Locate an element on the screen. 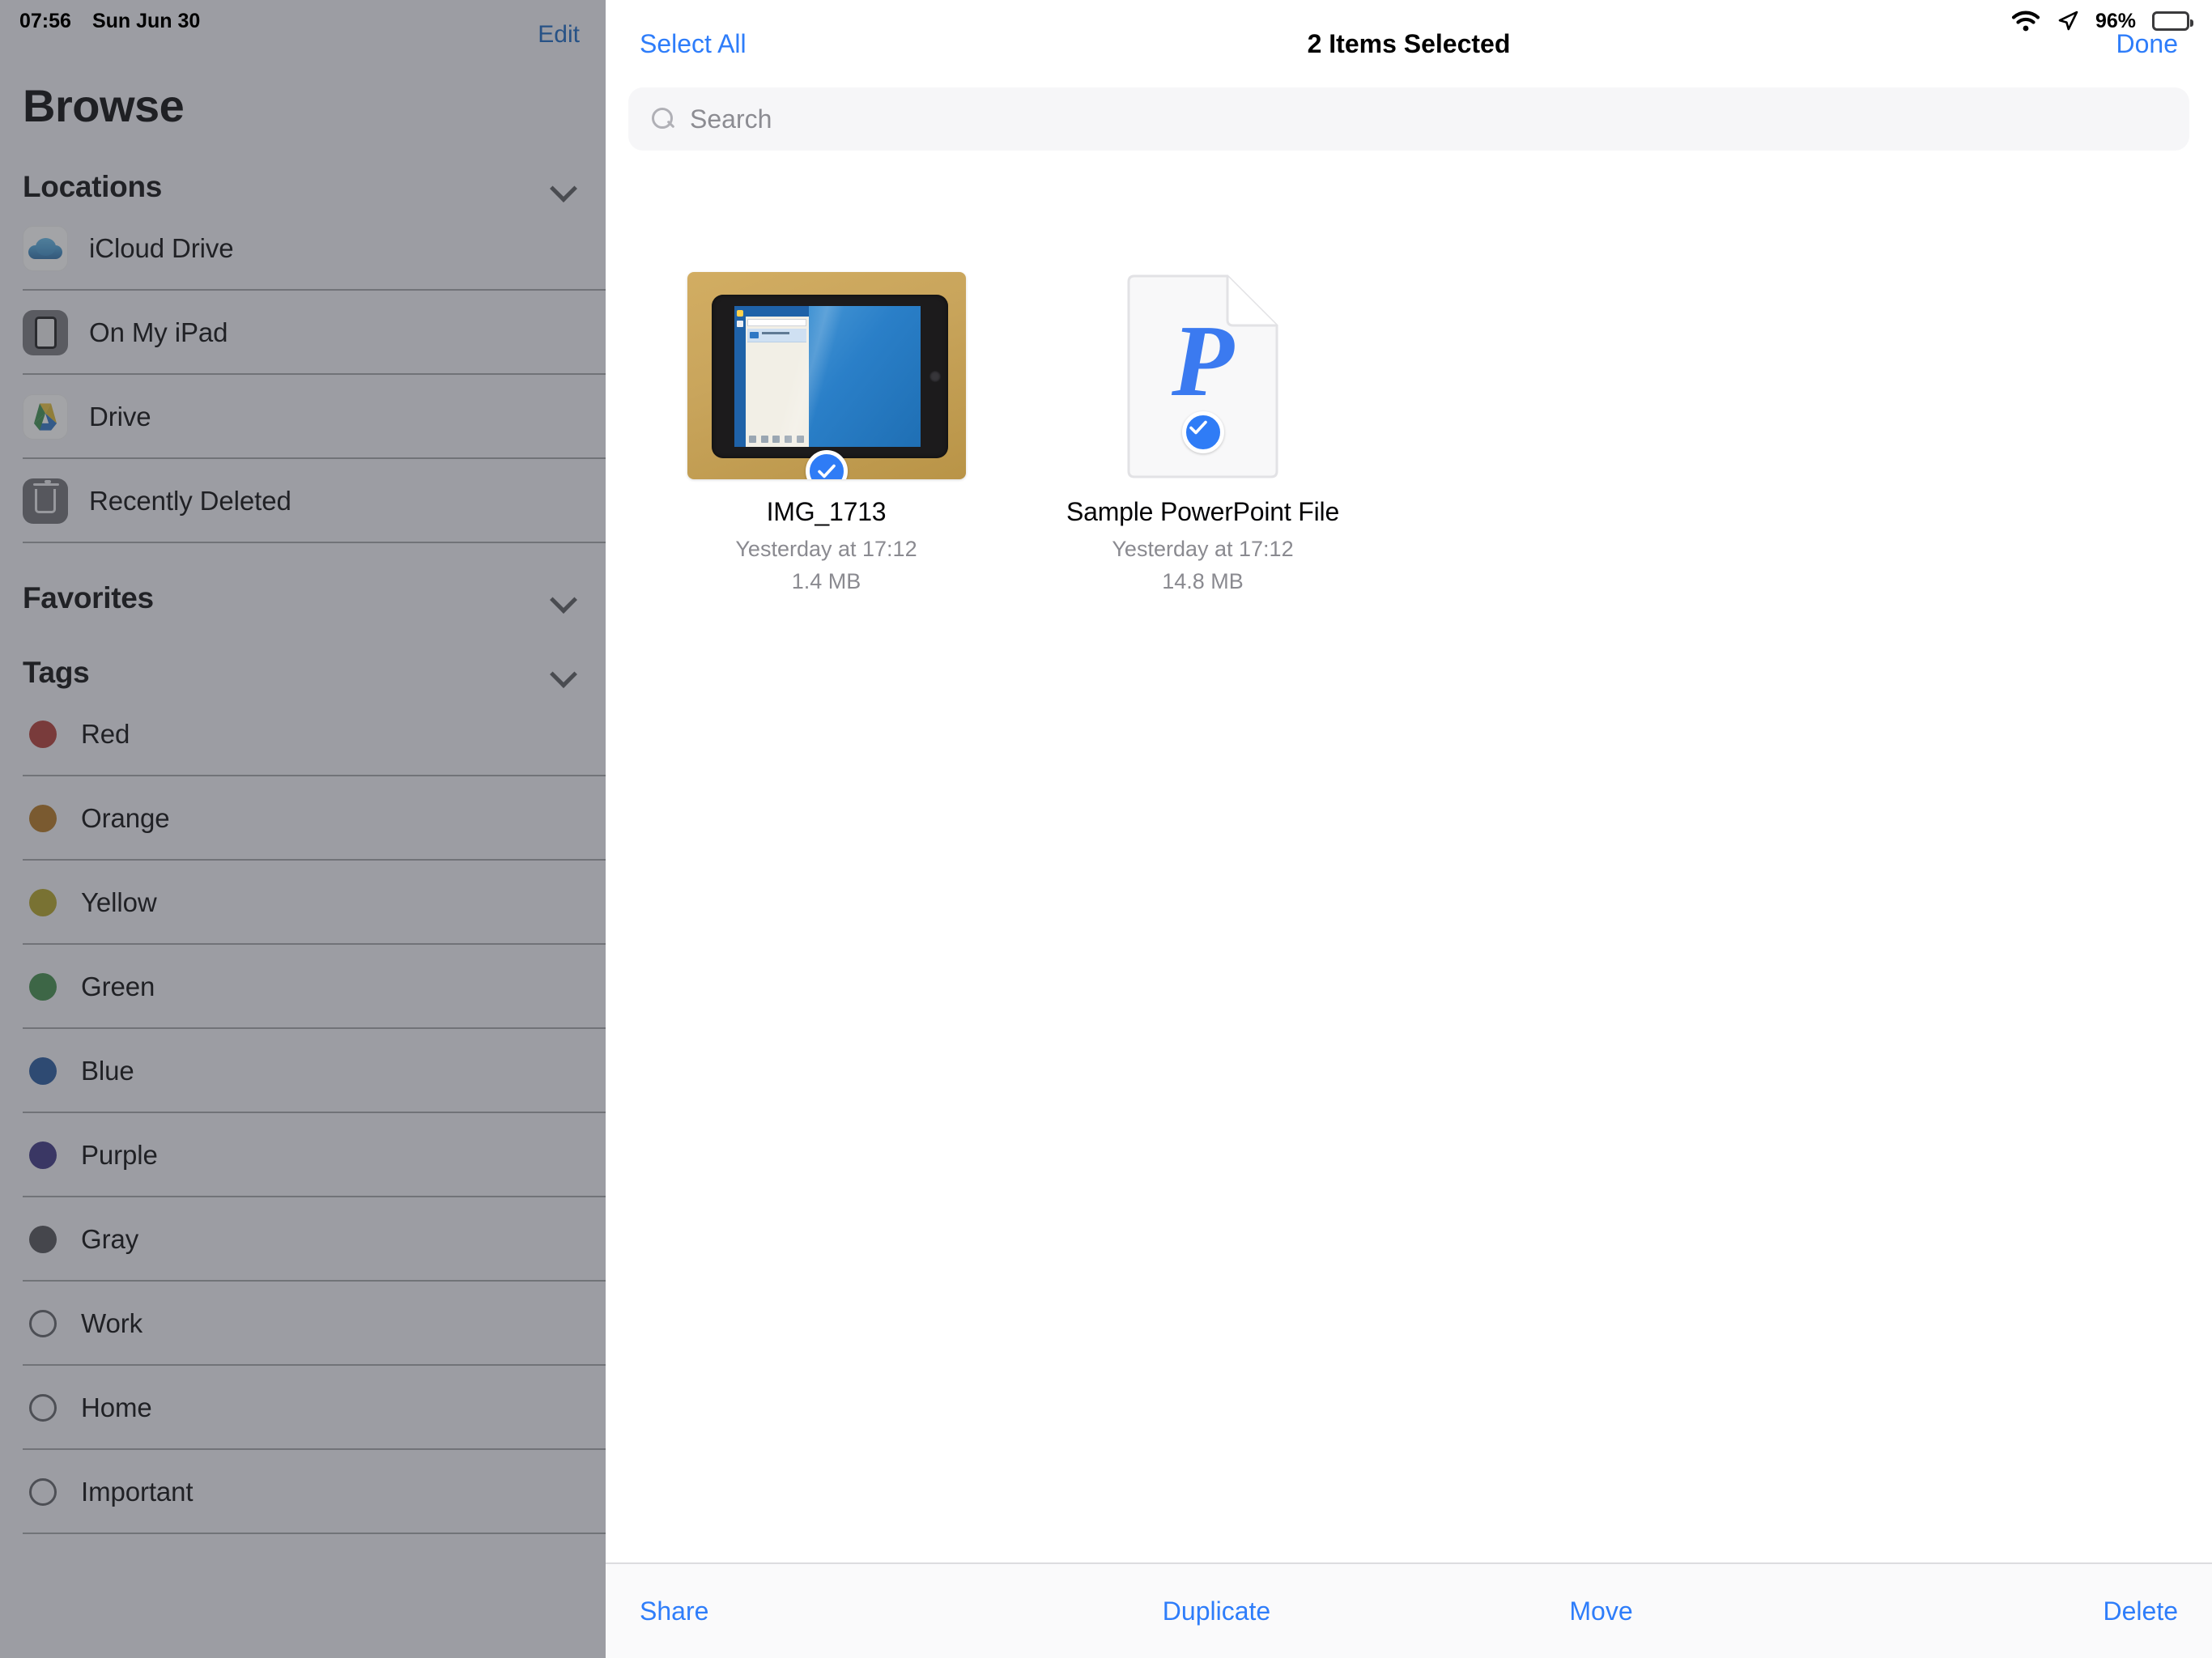 Image resolution: width=2212 pixels, height=1658 pixels. file-item: IMG_1713 Yesterday at 17:12 1.4 MB is located at coordinates (827, 389).